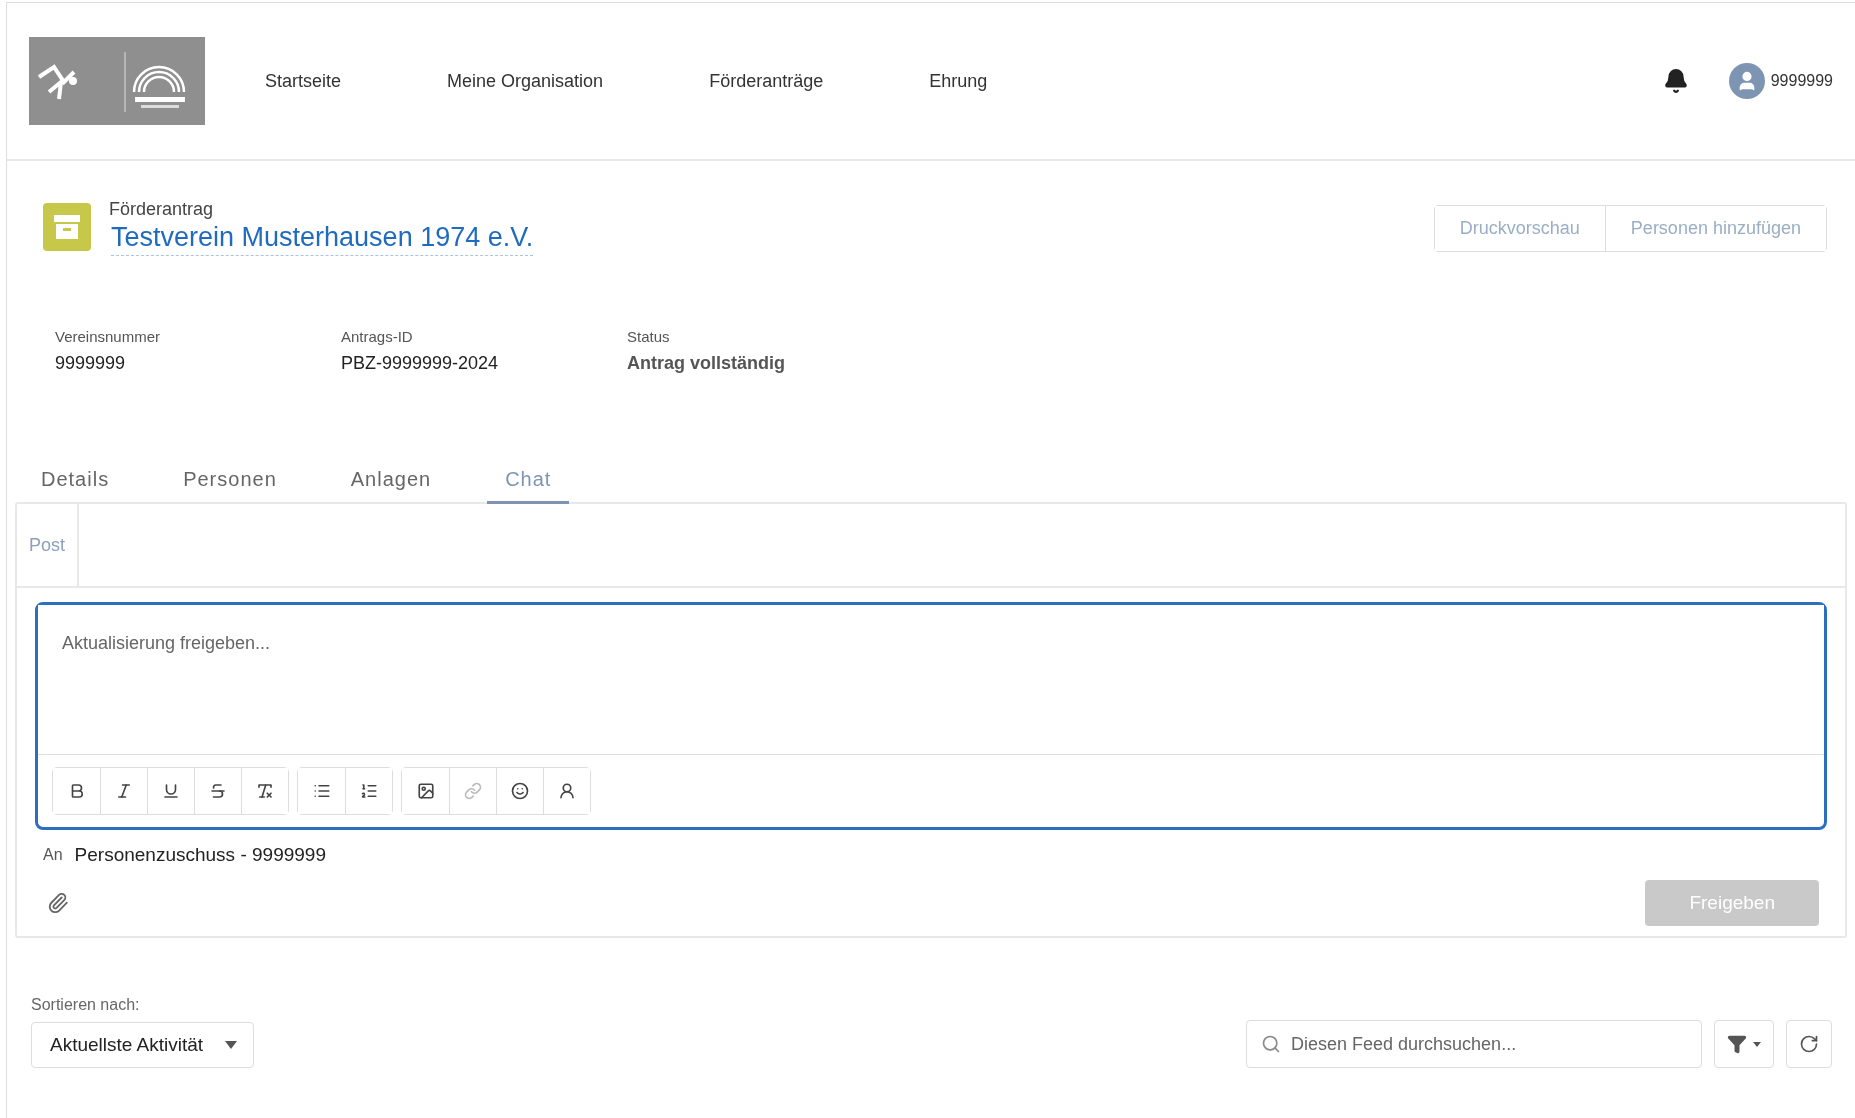 The width and height of the screenshot is (1855, 1118). What do you see at coordinates (143, 1045) in the screenshot?
I see `sort-dropdown: Aktuellste Aktivität` at bounding box center [143, 1045].